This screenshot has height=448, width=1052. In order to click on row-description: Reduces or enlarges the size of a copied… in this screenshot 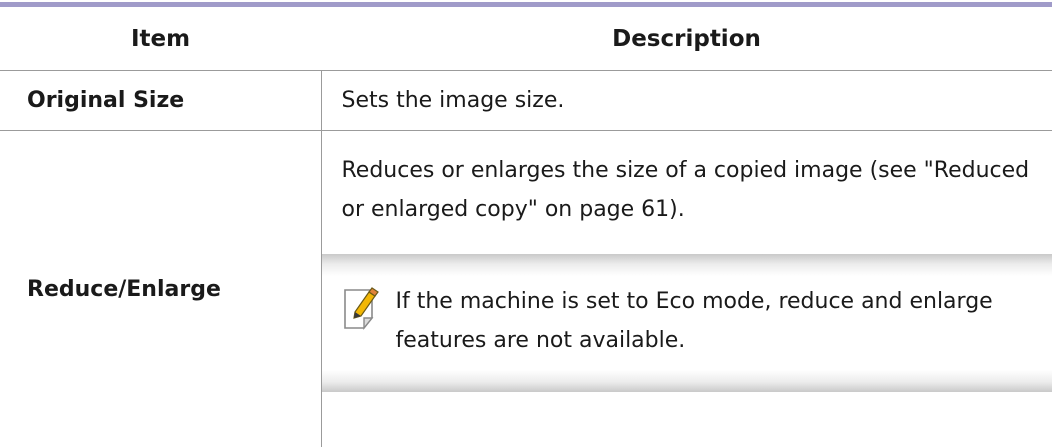, I will do `click(685, 190)`.